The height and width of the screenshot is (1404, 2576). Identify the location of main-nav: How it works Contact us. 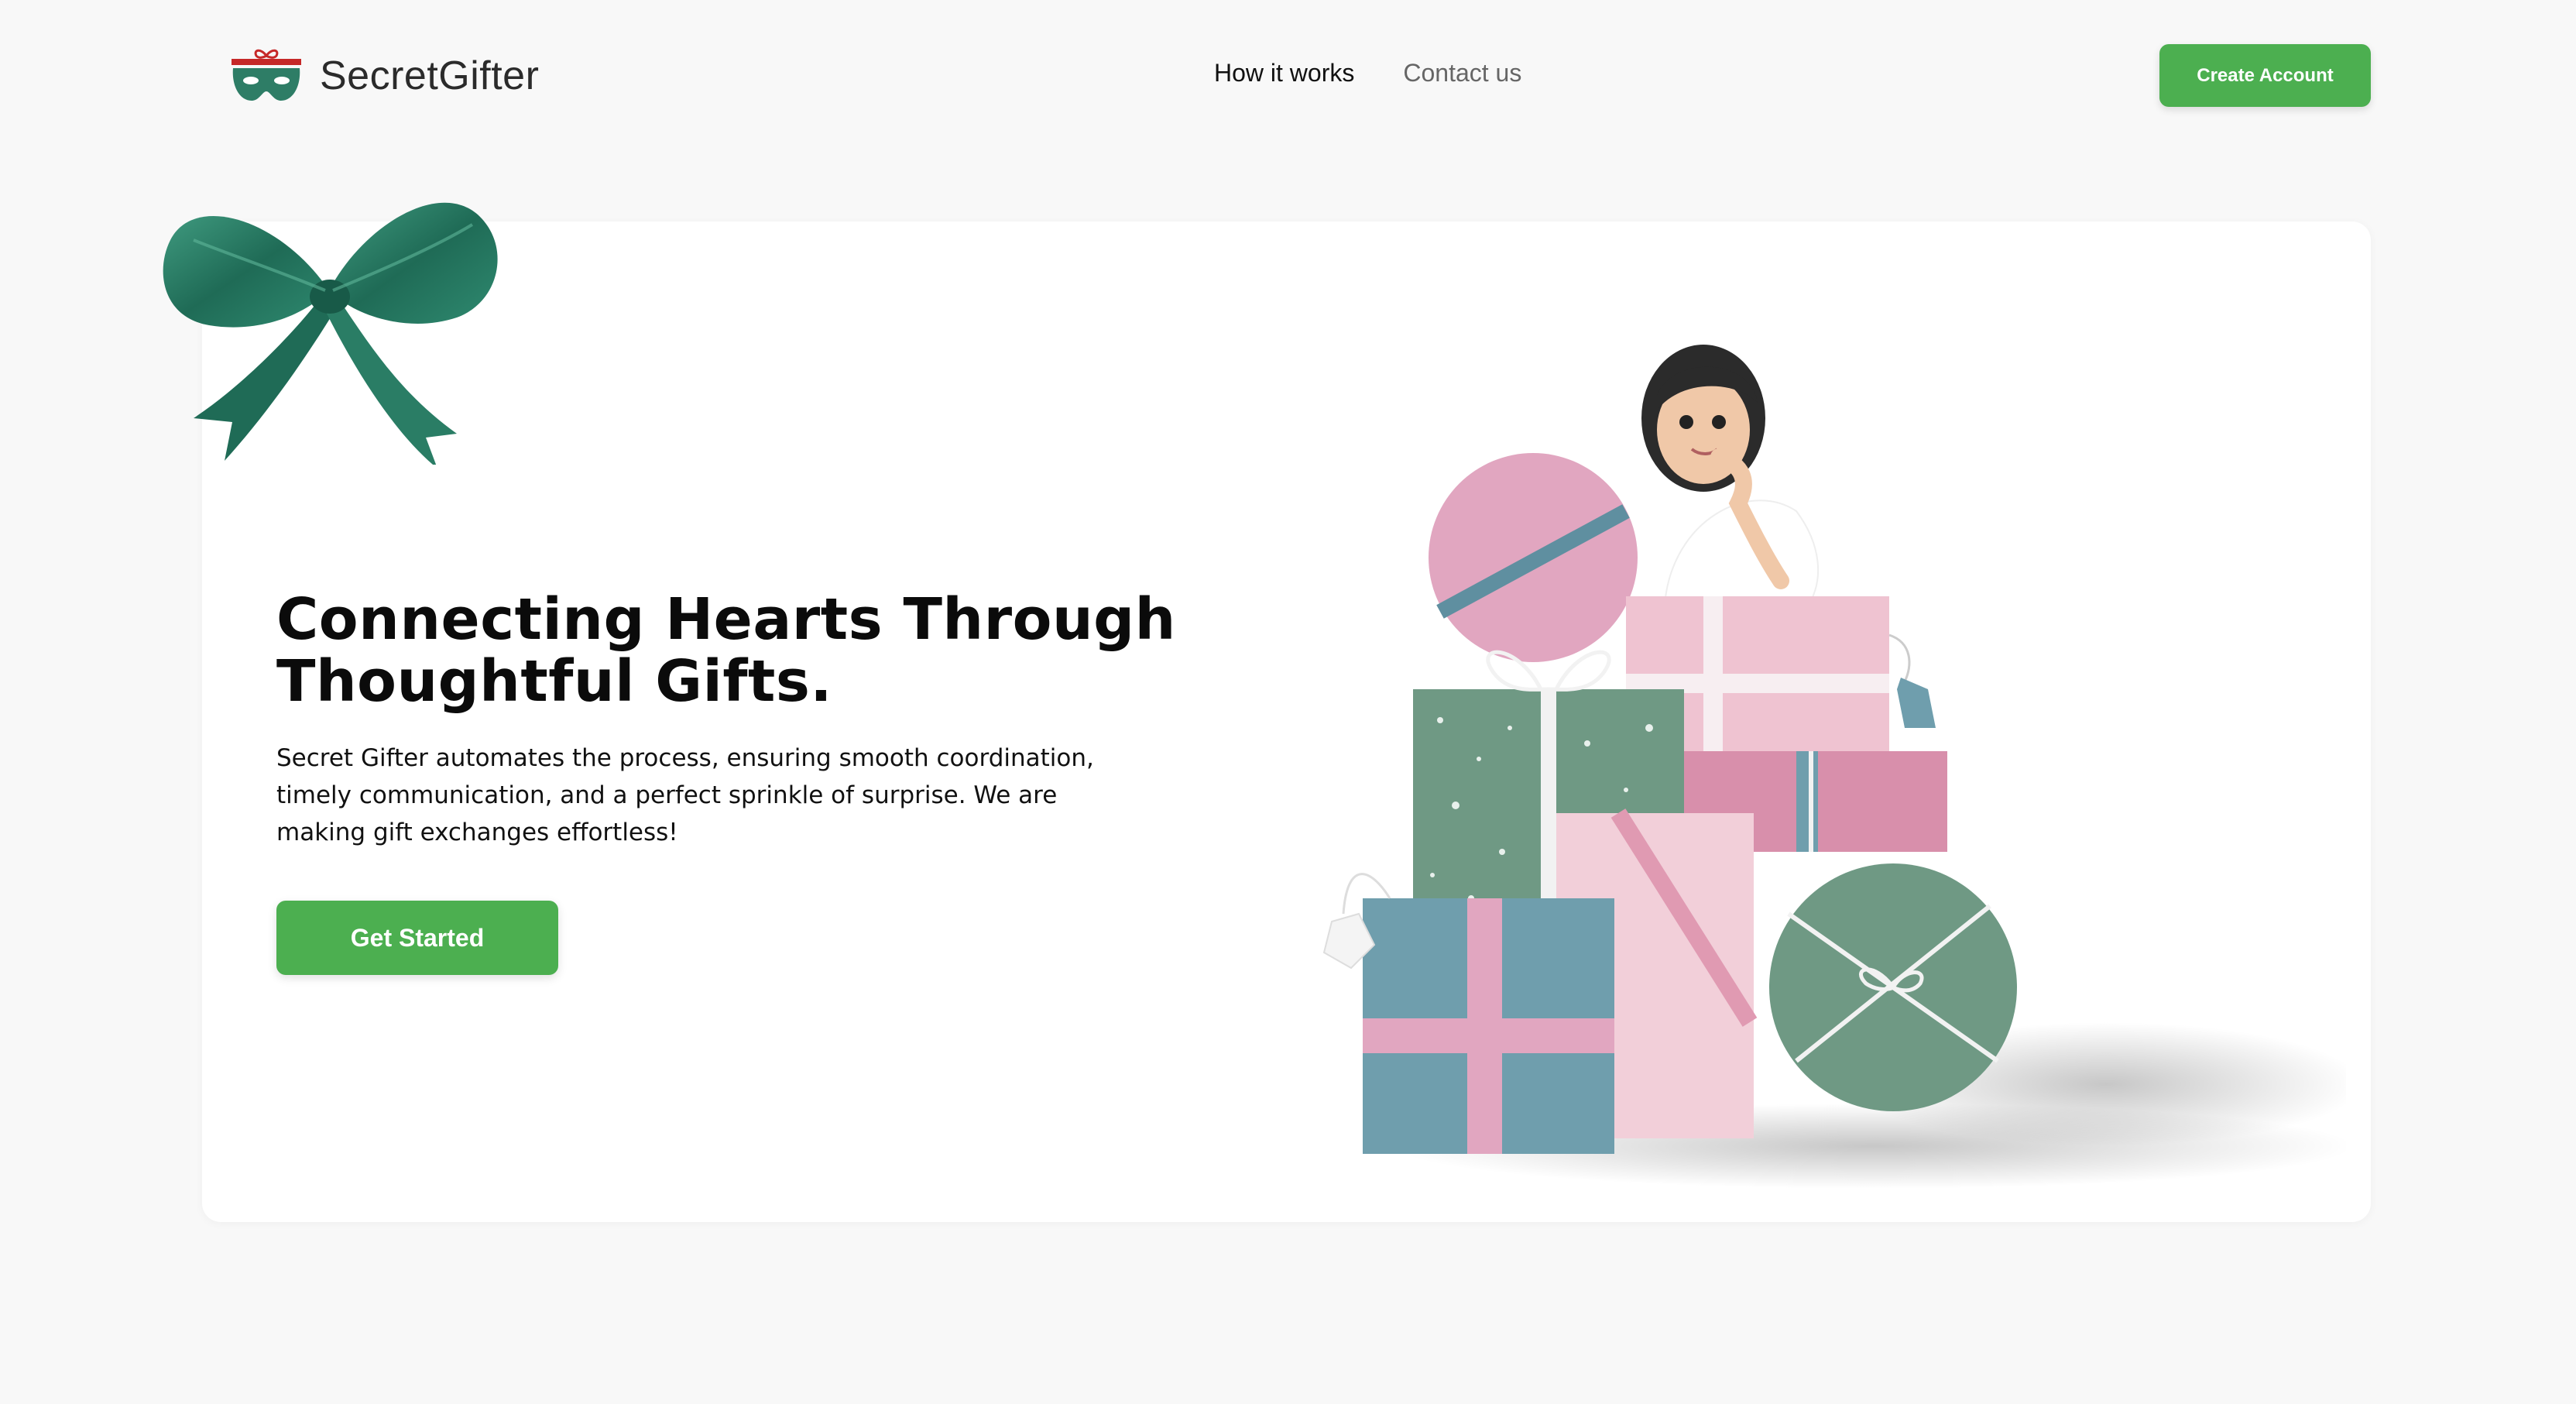
(1367, 73).